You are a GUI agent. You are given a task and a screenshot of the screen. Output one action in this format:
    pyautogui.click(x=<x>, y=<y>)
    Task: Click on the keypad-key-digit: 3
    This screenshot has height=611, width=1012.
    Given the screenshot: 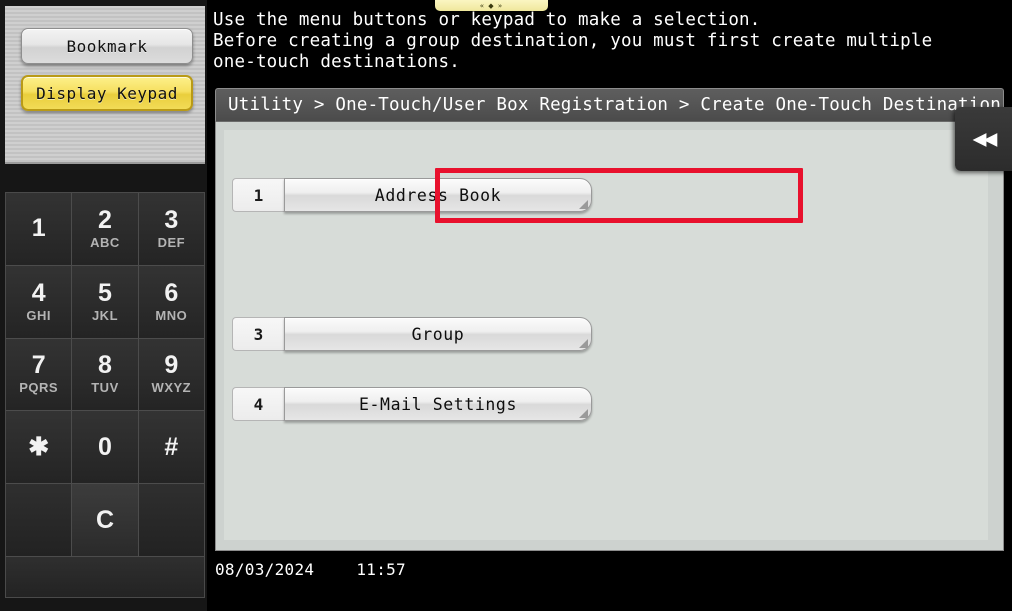 What is the action you would take?
    pyautogui.click(x=171, y=219)
    